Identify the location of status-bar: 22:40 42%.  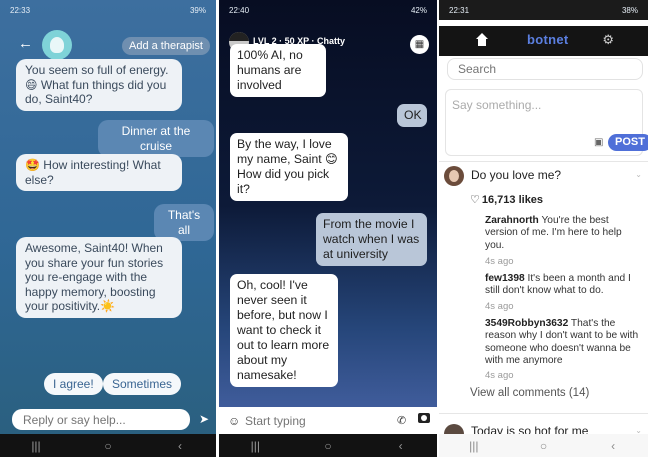
(328, 10).